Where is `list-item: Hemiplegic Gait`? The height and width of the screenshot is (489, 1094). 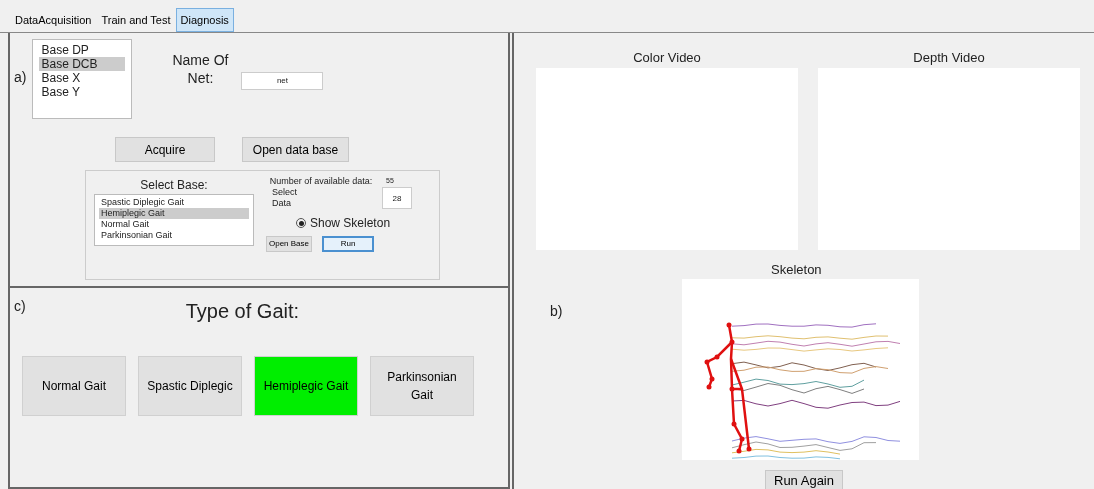
list-item: Hemiplegic Gait is located at coordinates (174, 213).